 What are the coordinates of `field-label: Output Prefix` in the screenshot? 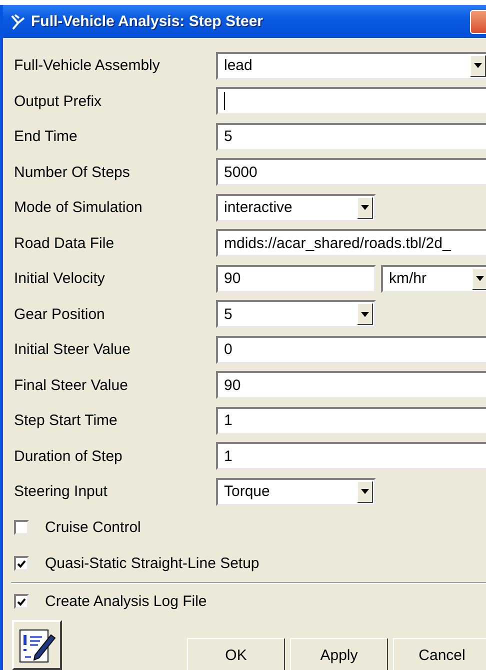 It's located at (58, 101).